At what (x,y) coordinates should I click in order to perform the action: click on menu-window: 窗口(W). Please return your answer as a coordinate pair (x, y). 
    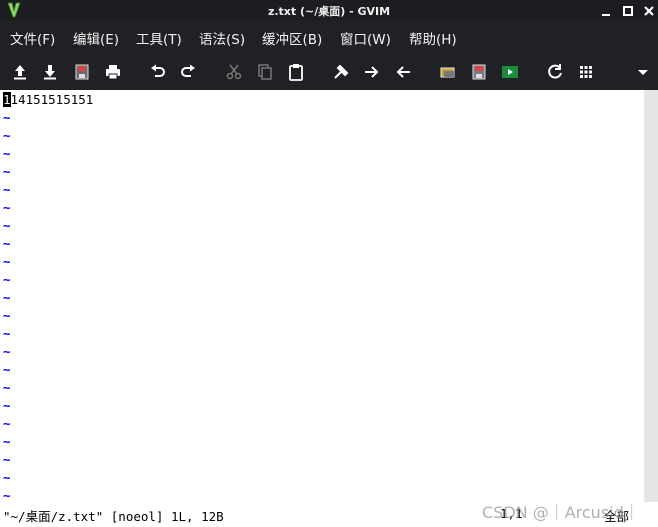
    Looking at the image, I should click on (365, 38).